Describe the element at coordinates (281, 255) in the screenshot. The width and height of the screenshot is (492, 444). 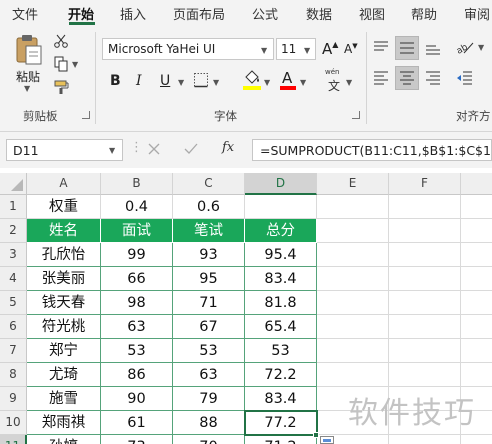
I see `cell-d3: 95.4` at that location.